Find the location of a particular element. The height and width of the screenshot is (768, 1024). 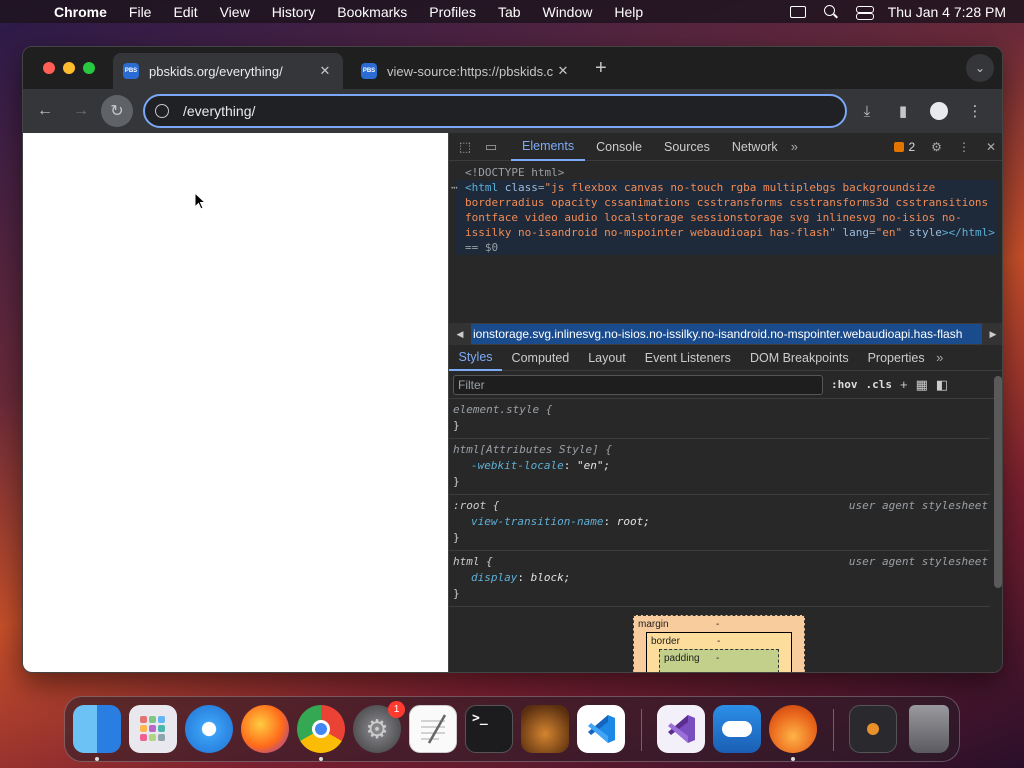

menu-edit: Edit is located at coordinates (185, 12).